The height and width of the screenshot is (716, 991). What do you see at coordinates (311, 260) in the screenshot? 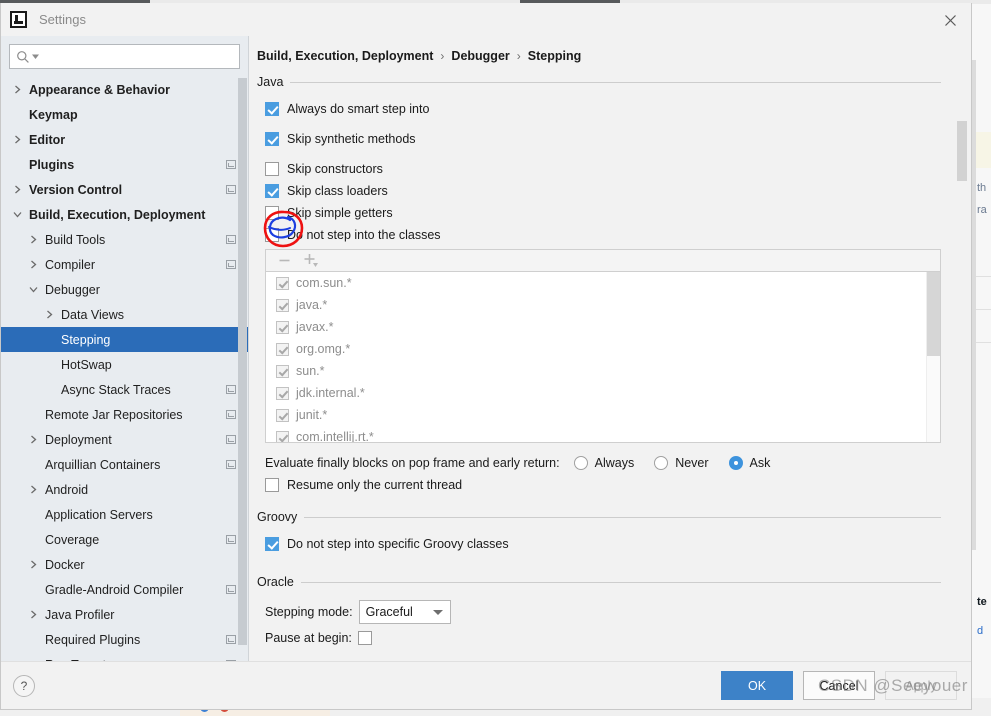
I see `plus-dropdown-icon` at bounding box center [311, 260].